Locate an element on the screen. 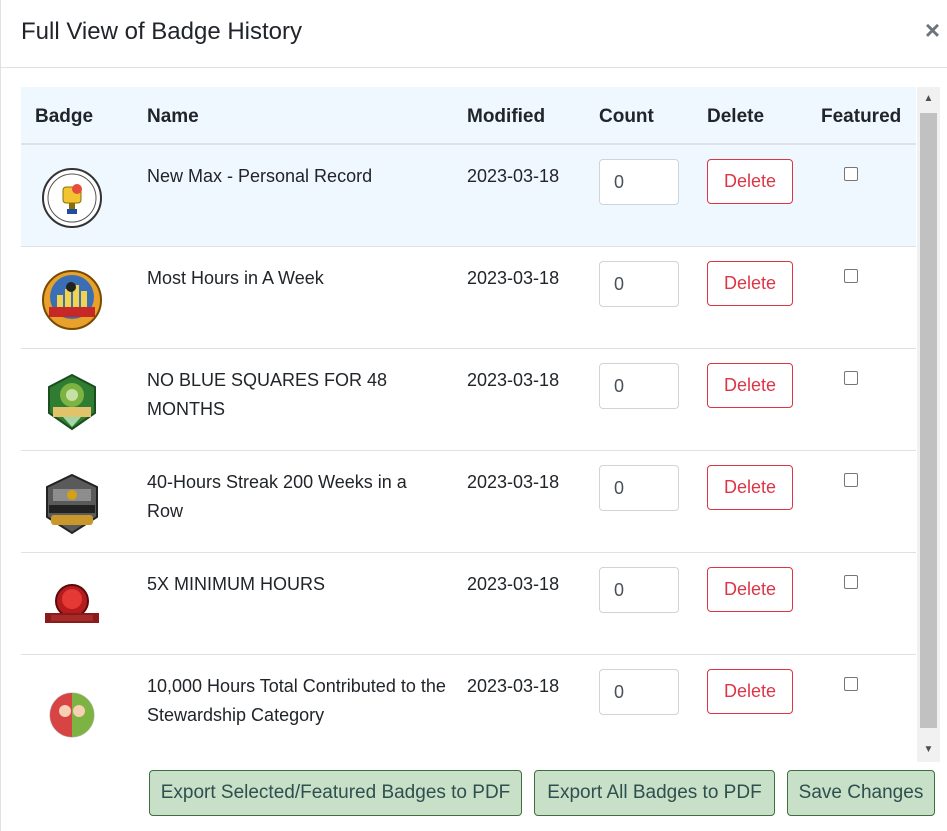 The image size is (947, 831). stewardship-badge-icon is located at coordinates (72, 709).